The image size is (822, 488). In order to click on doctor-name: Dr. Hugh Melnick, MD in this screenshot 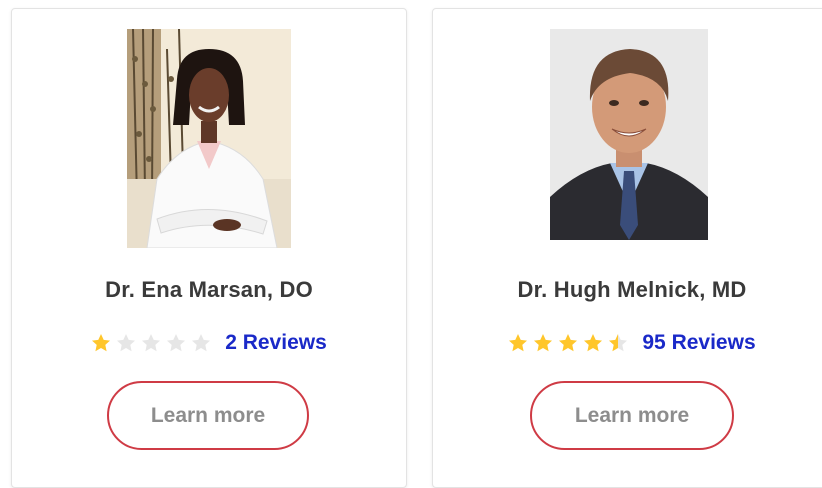, I will do `click(627, 290)`.